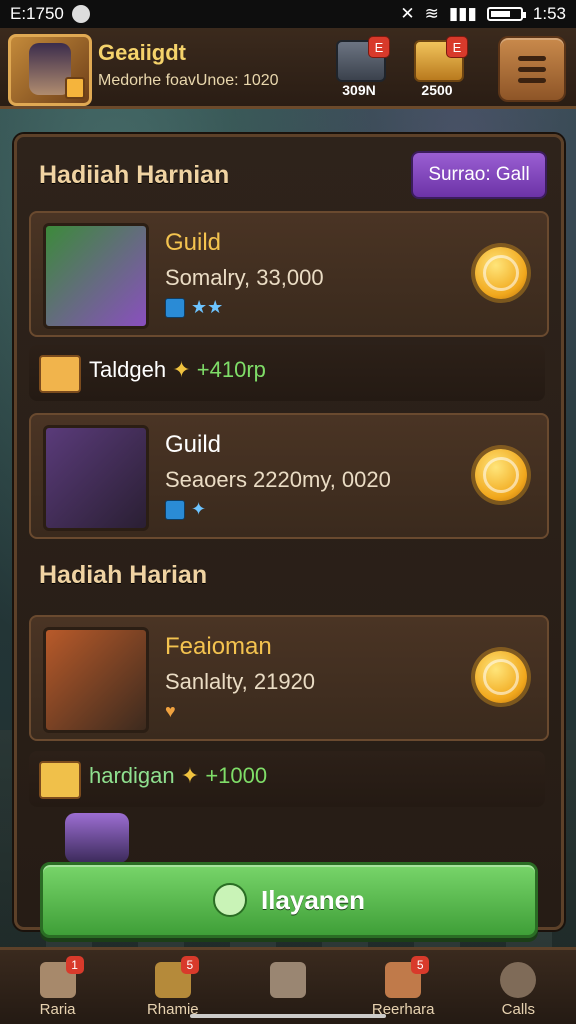  Describe the element at coordinates (437, 90) in the screenshot. I see `resource-value: 2500` at that location.